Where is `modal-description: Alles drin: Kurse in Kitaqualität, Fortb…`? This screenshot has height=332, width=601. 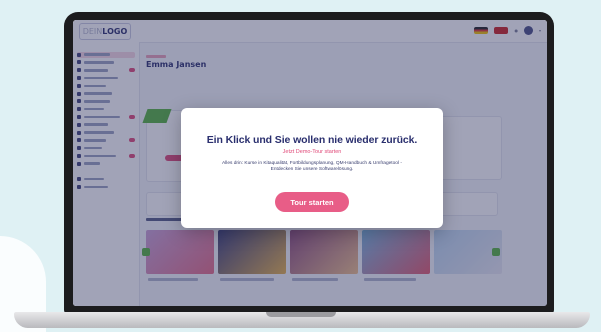
modal-description: Alles drin: Kurse in Kitaqualität, Fortb… is located at coordinates (312, 167).